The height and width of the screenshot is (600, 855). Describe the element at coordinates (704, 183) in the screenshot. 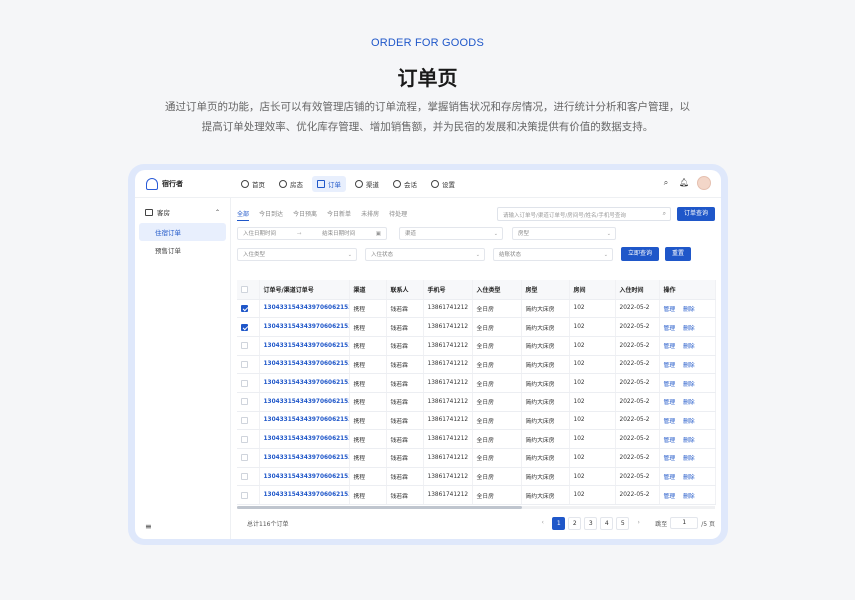

I see `avatar` at that location.